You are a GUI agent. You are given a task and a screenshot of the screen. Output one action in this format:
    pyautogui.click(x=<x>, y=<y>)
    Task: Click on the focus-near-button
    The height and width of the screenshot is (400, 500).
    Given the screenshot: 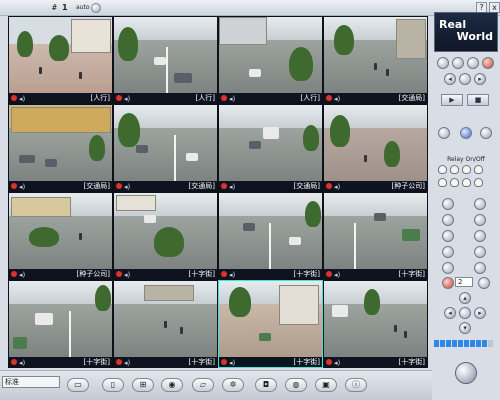 What is the action you would take?
    pyautogui.click(x=448, y=220)
    